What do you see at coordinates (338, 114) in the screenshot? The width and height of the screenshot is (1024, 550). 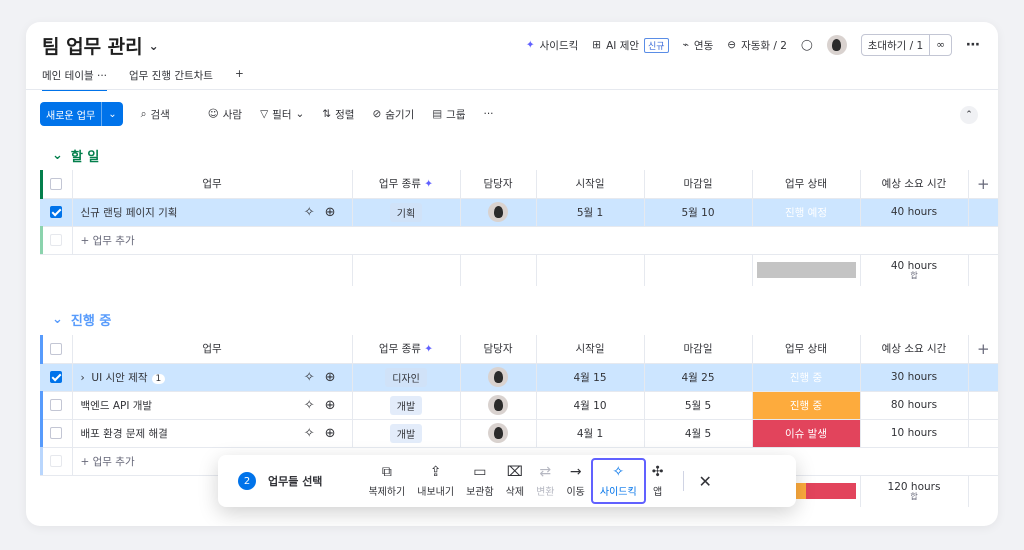 I see `sort-button: ⇅ 정렬` at bounding box center [338, 114].